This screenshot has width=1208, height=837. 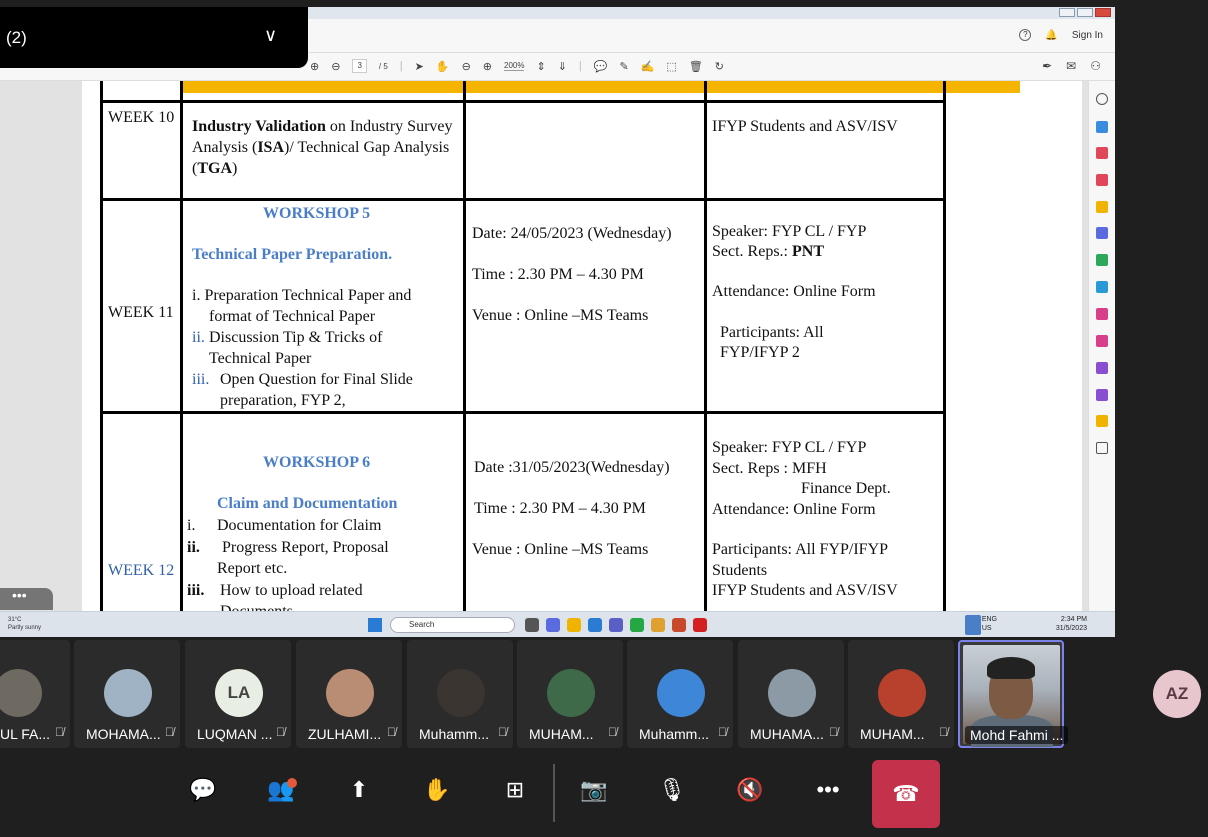 What do you see at coordinates (1102, 341) in the screenshot?
I see `protect-icon` at bounding box center [1102, 341].